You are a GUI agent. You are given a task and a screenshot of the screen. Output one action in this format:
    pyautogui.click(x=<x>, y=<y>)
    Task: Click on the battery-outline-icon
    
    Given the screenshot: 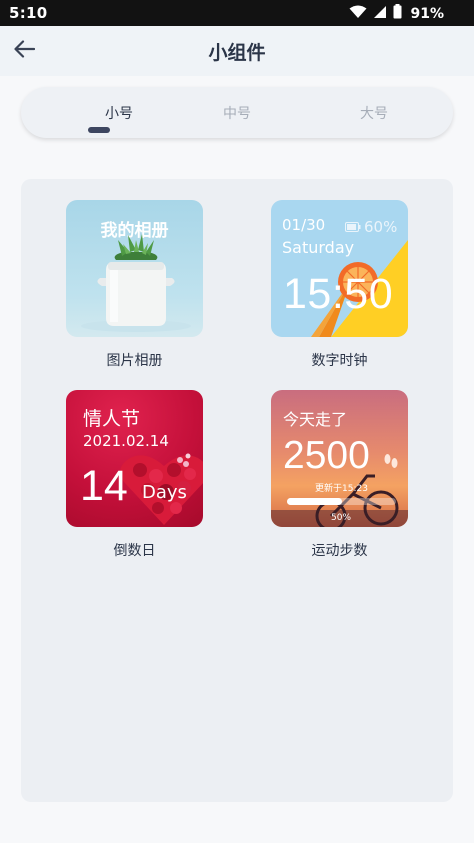 What is the action you would take?
    pyautogui.click(x=353, y=227)
    